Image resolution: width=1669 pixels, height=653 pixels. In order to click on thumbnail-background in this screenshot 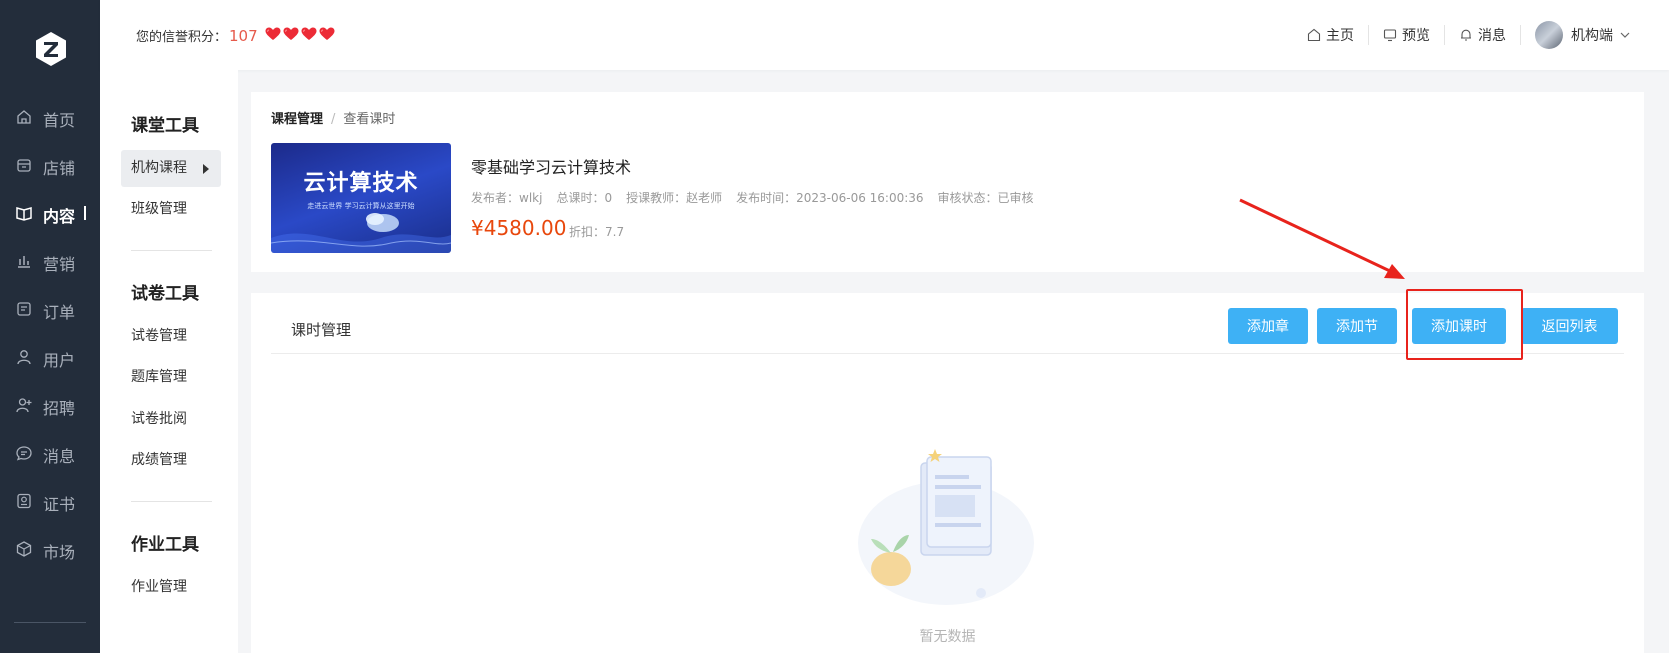, I will do `click(361, 233)`.